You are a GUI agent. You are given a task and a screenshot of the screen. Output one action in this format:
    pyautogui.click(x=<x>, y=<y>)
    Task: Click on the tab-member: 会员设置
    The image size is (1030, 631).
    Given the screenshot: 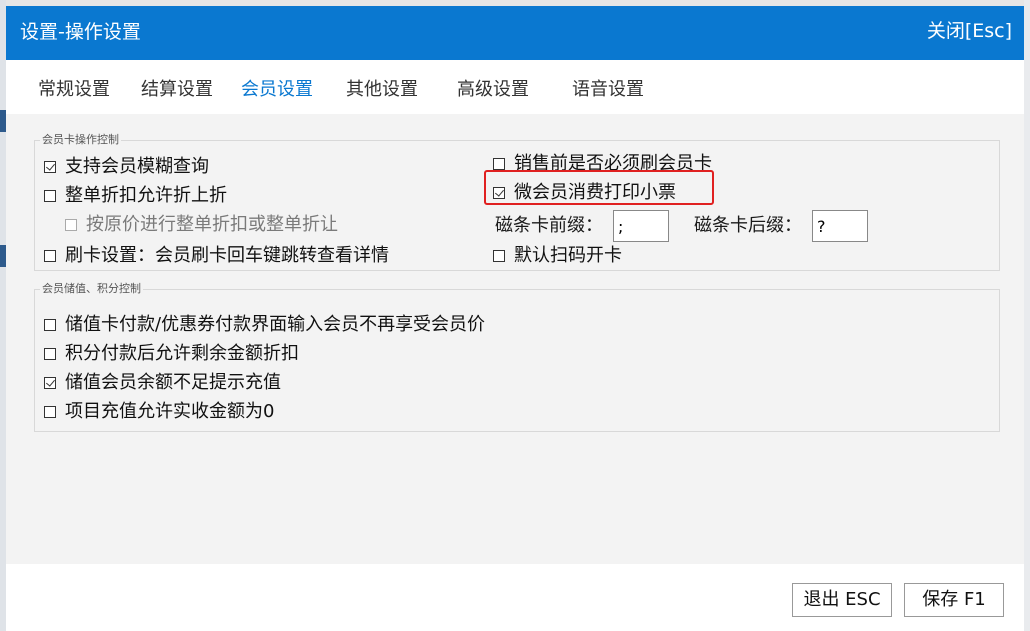 What is the action you would take?
    pyautogui.click(x=277, y=90)
    